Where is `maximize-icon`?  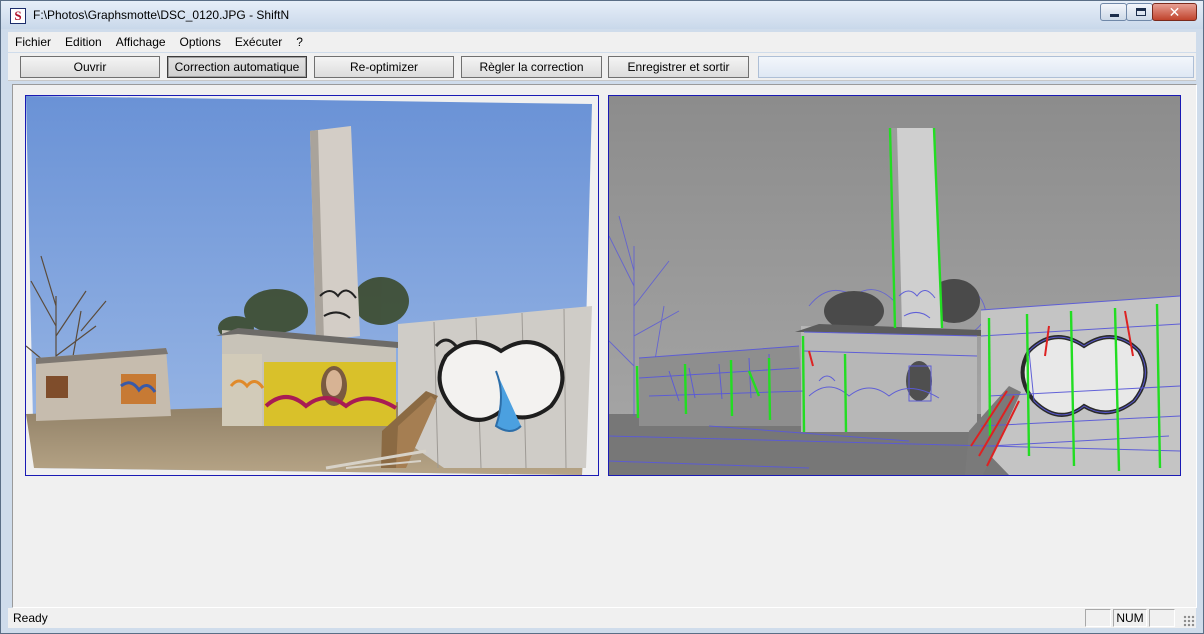 maximize-icon is located at coordinates (1141, 12).